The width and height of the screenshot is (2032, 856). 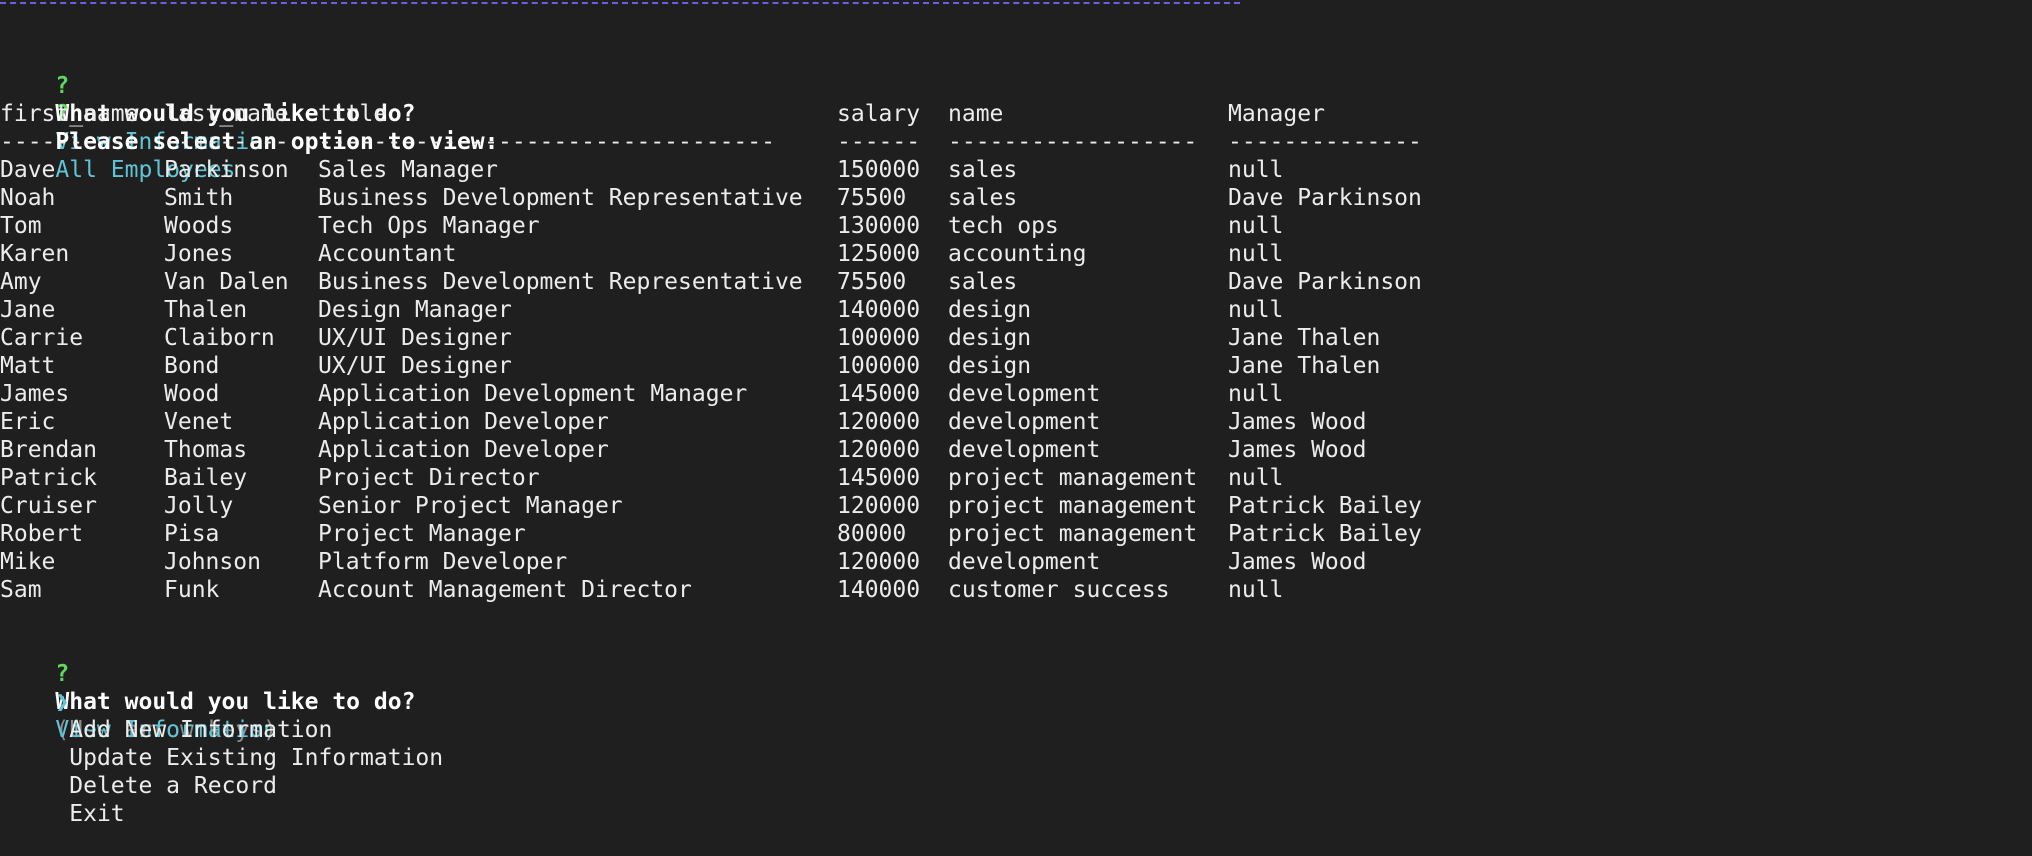 I want to click on cell-salary: 150000, so click(x=879, y=170).